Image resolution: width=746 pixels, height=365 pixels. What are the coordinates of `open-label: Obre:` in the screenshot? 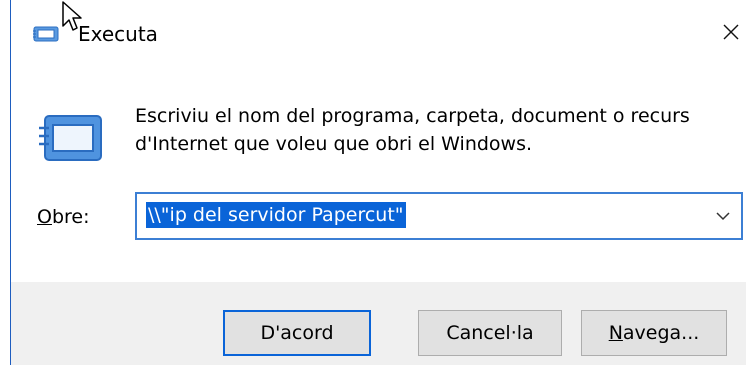 It's located at (63, 217).